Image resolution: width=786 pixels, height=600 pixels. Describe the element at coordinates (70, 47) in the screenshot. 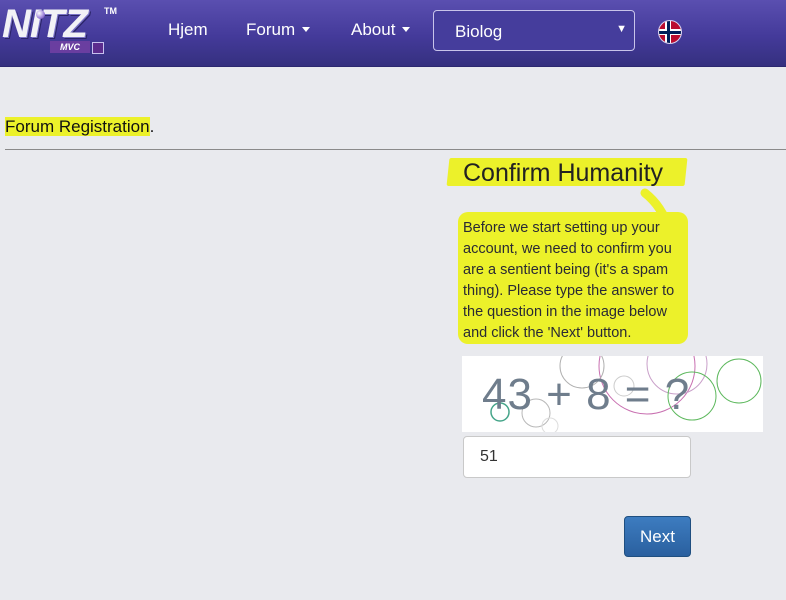

I see `logo-mvc-label: MVC` at that location.